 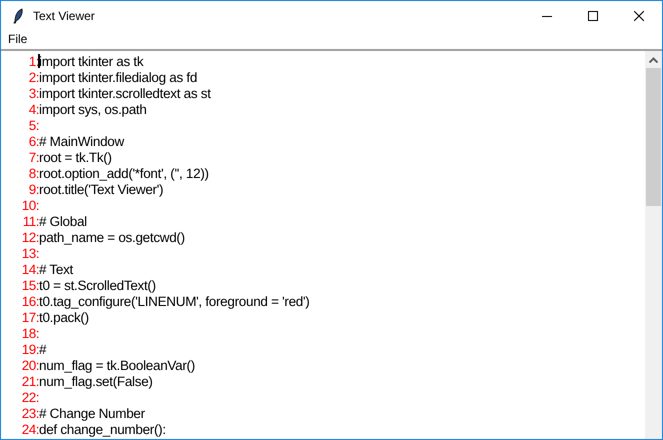 What do you see at coordinates (29, 301) in the screenshot?
I see `line-number: 16:` at bounding box center [29, 301].